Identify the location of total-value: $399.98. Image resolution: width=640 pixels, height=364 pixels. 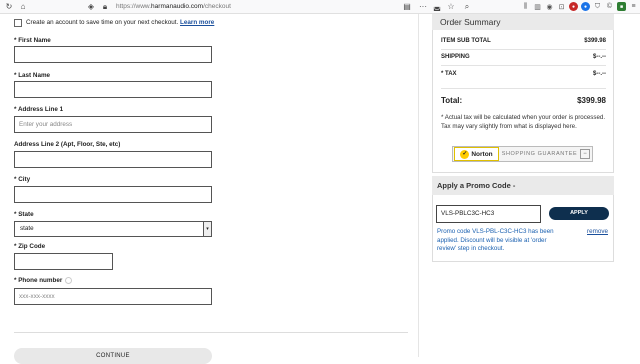
(591, 100).